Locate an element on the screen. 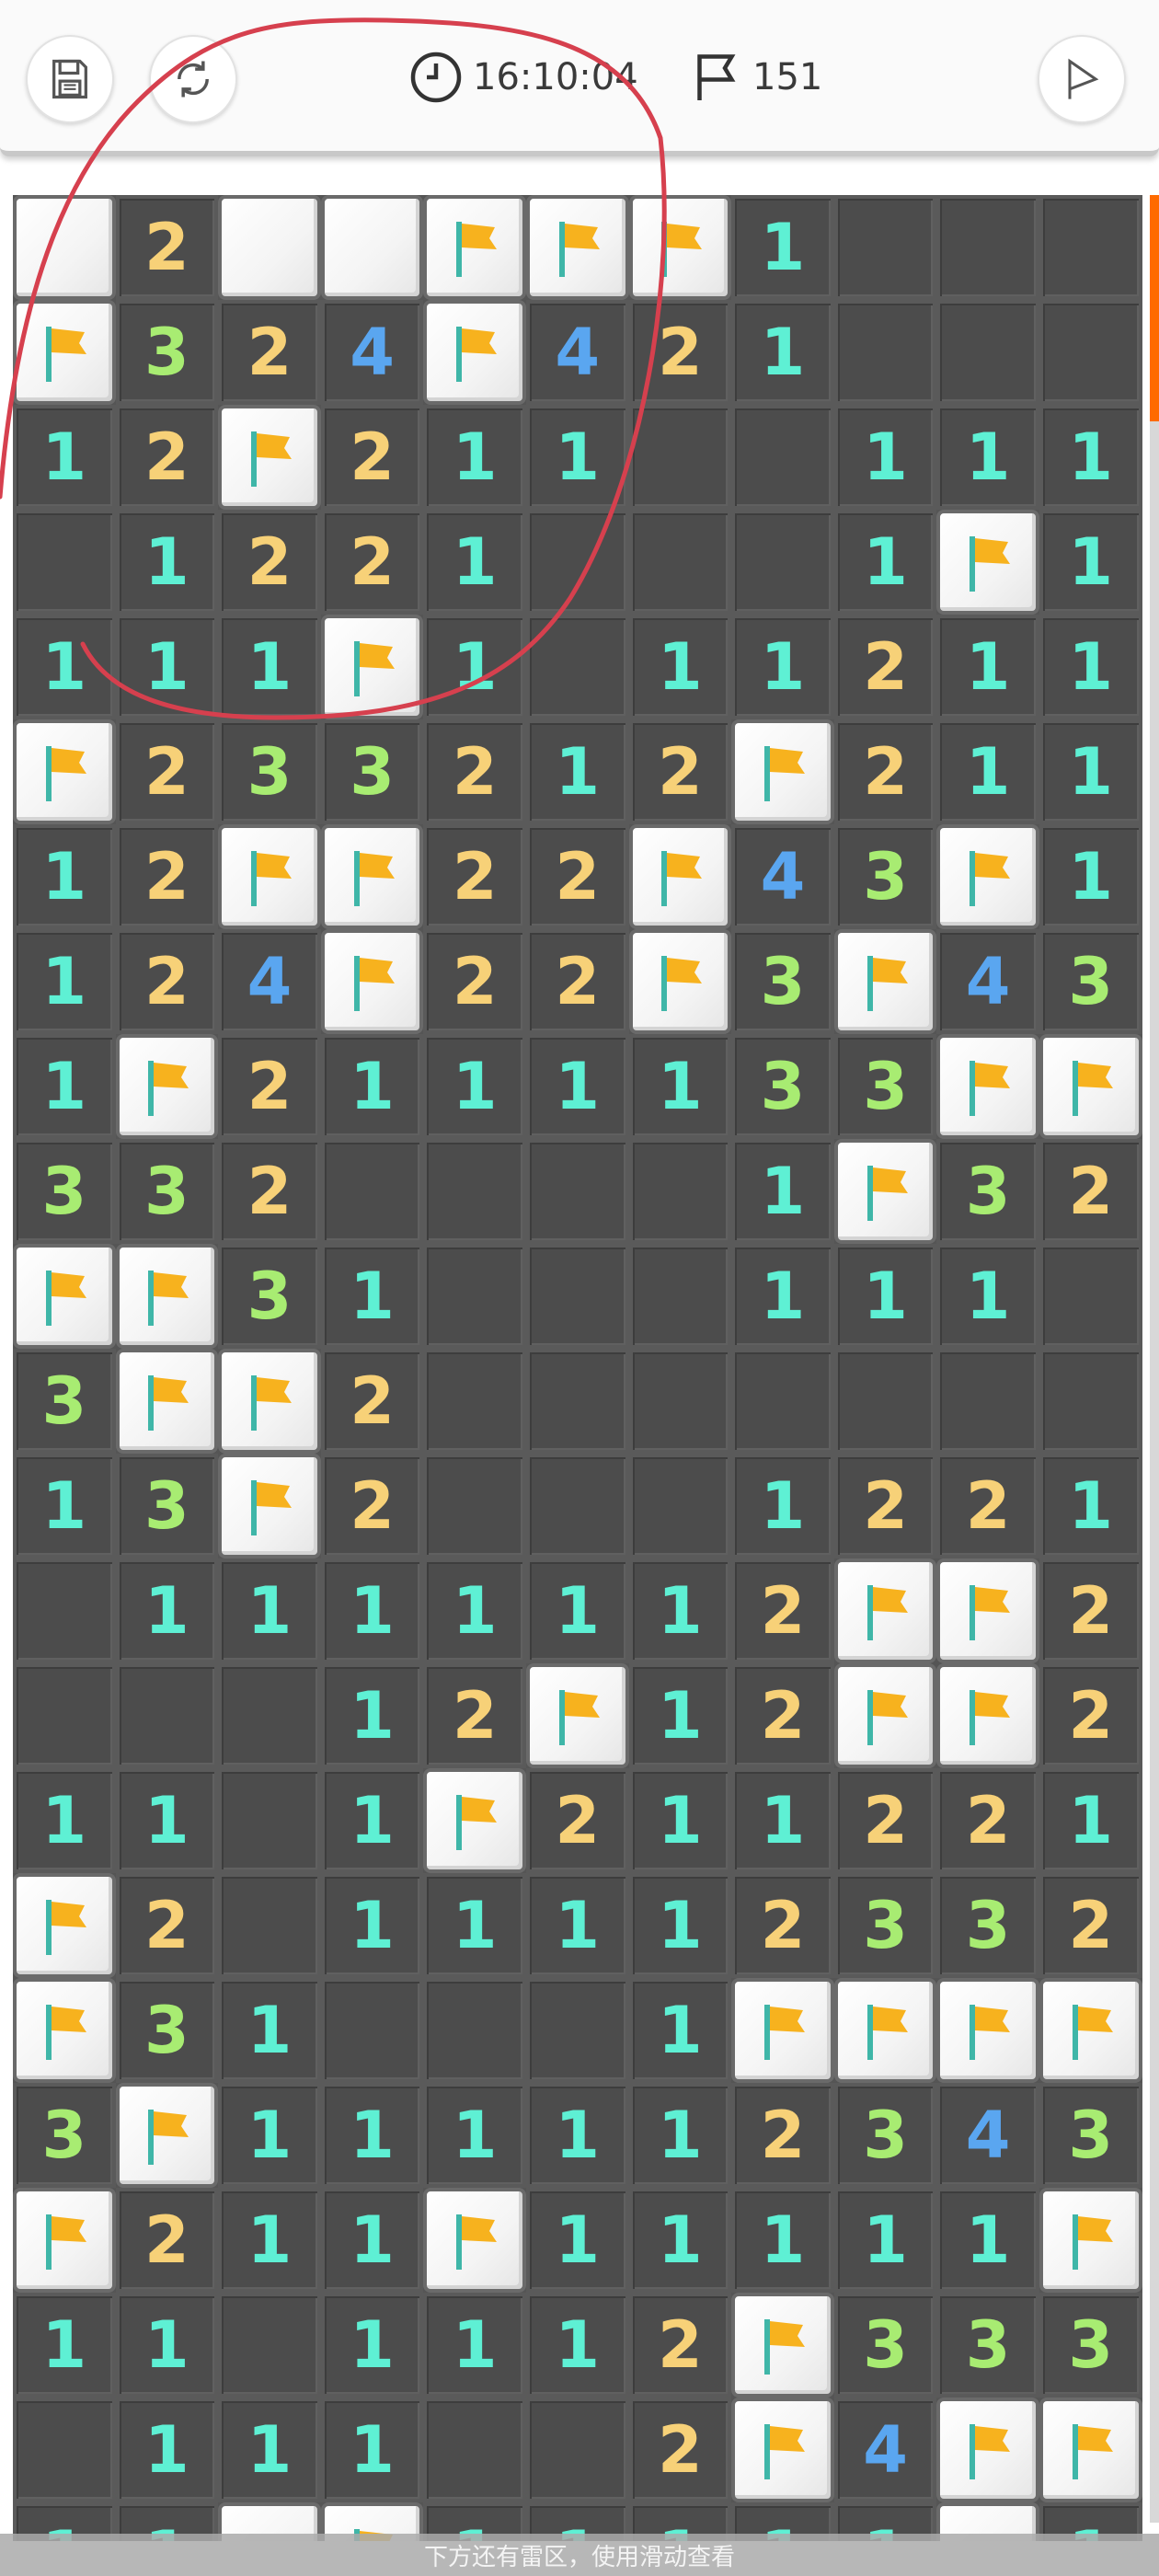  cell-r11-c2 is located at coordinates (269, 1401).